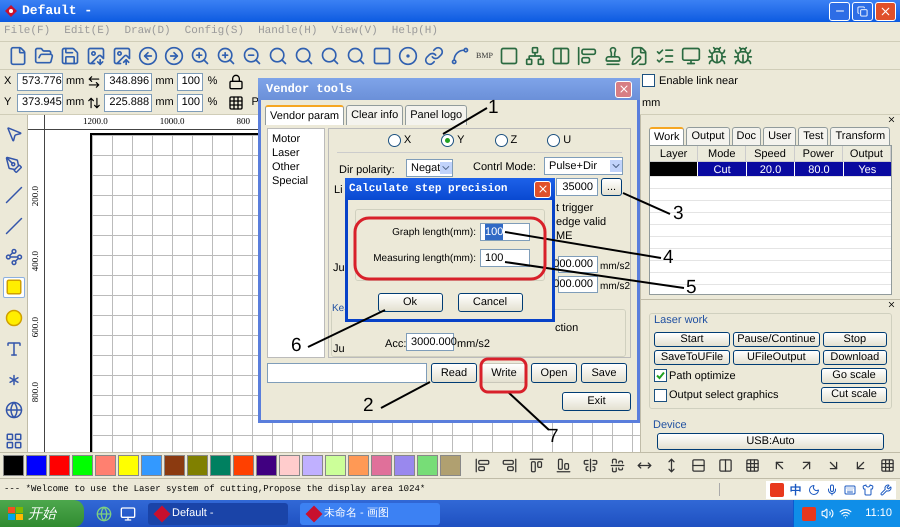 Image resolution: width=900 pixels, height=527 pixels. Describe the element at coordinates (638, 56) in the screenshot. I see `document-icon` at that location.